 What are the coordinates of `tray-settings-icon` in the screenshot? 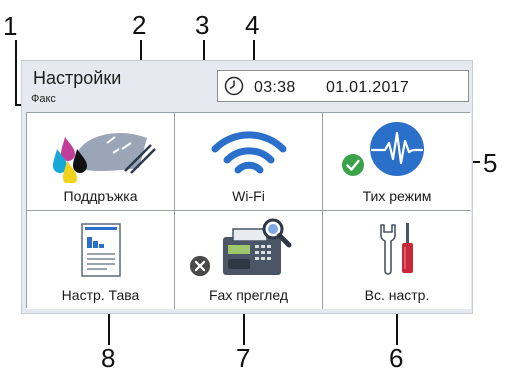 It's located at (101, 250).